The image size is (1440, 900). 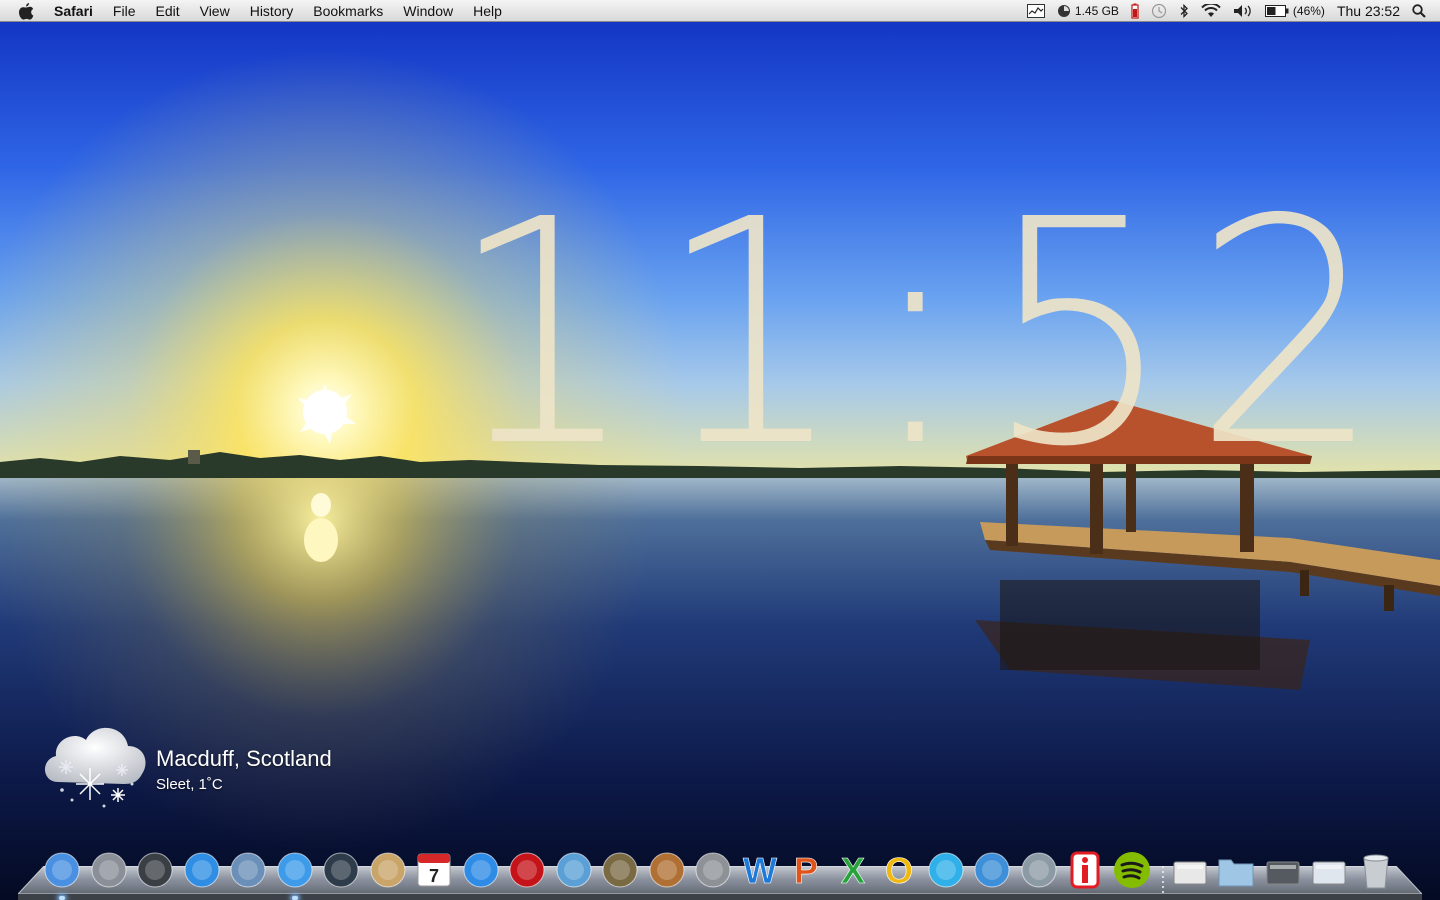 What do you see at coordinates (244, 758) in the screenshot?
I see `weather-location: Macduff, Scotland` at bounding box center [244, 758].